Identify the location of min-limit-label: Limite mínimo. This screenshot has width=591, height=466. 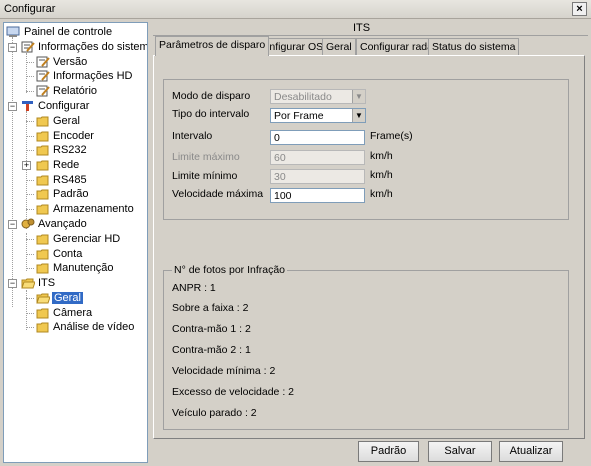
(205, 176).